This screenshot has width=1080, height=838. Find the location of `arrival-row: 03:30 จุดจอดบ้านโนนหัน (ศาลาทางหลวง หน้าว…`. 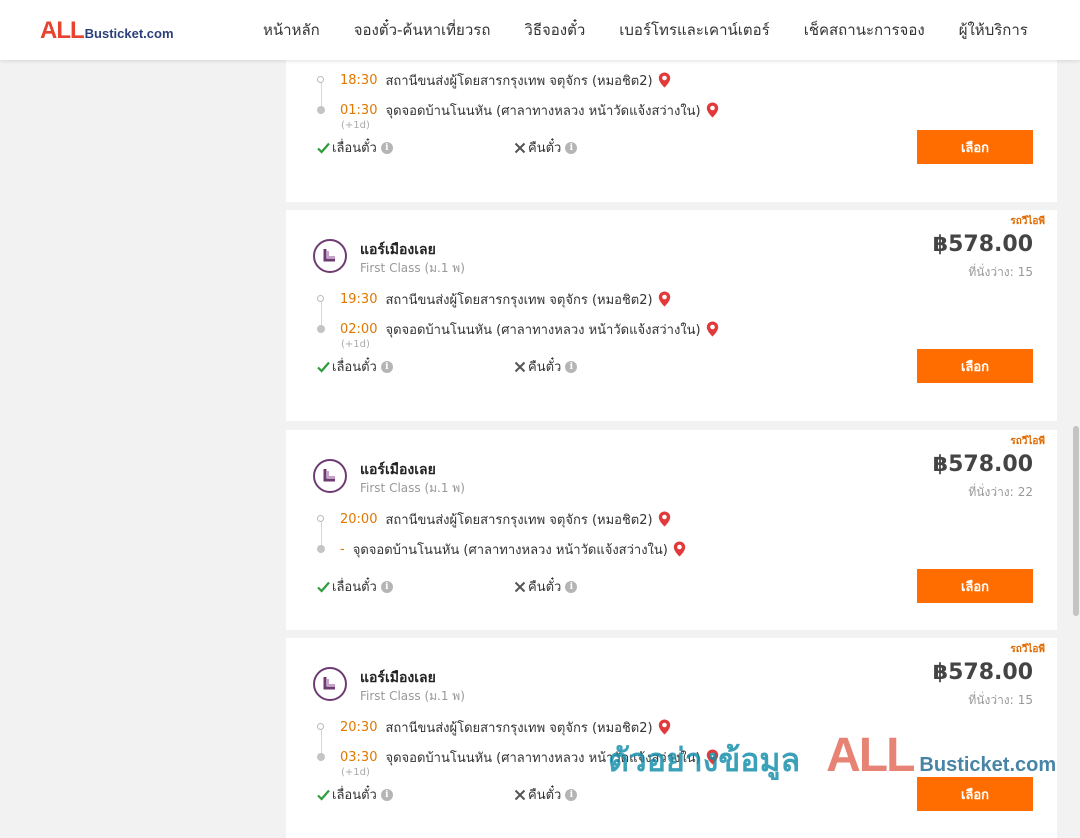

arrival-row: 03:30 จุดจอดบ้านโนนหัน (ศาลาทางหลวง หน้าว… is located at coordinates (529, 757).